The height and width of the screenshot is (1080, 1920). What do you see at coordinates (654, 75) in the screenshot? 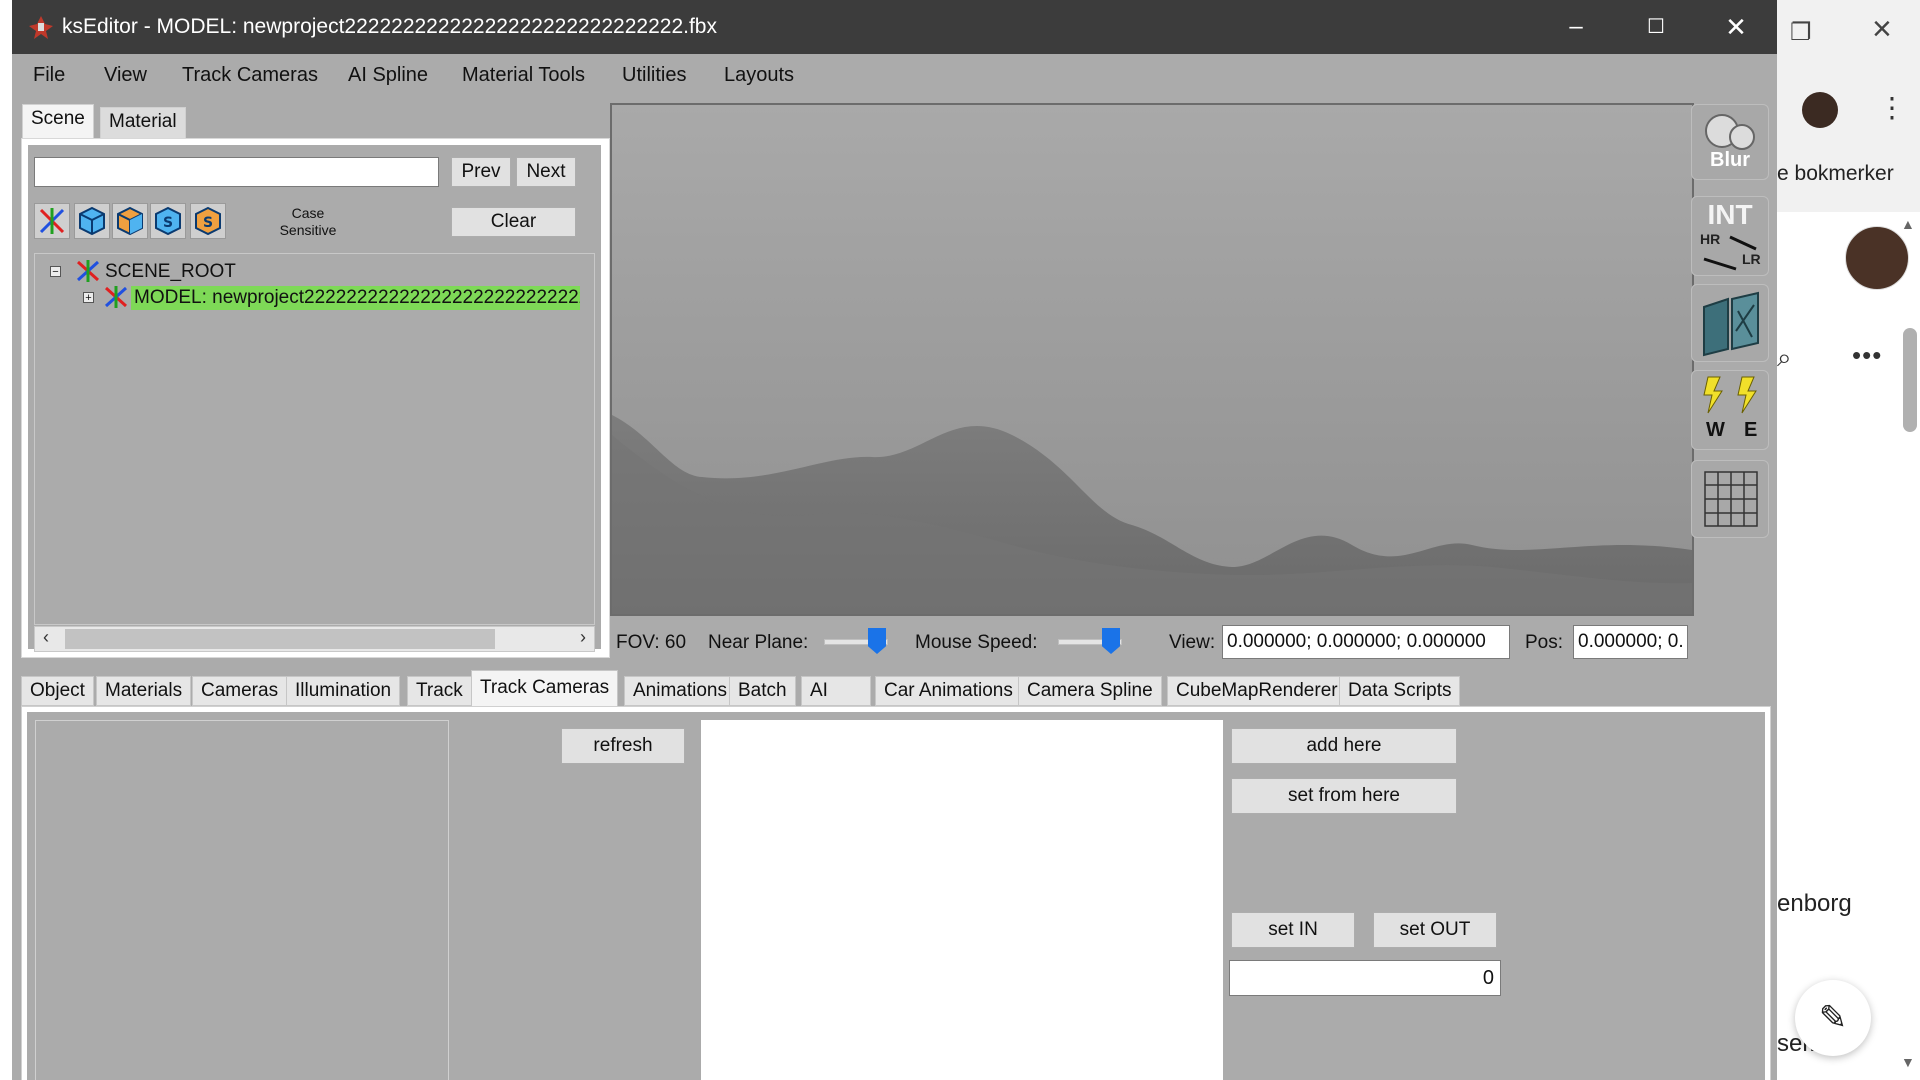
I see `menu-utilities: Utilities` at bounding box center [654, 75].